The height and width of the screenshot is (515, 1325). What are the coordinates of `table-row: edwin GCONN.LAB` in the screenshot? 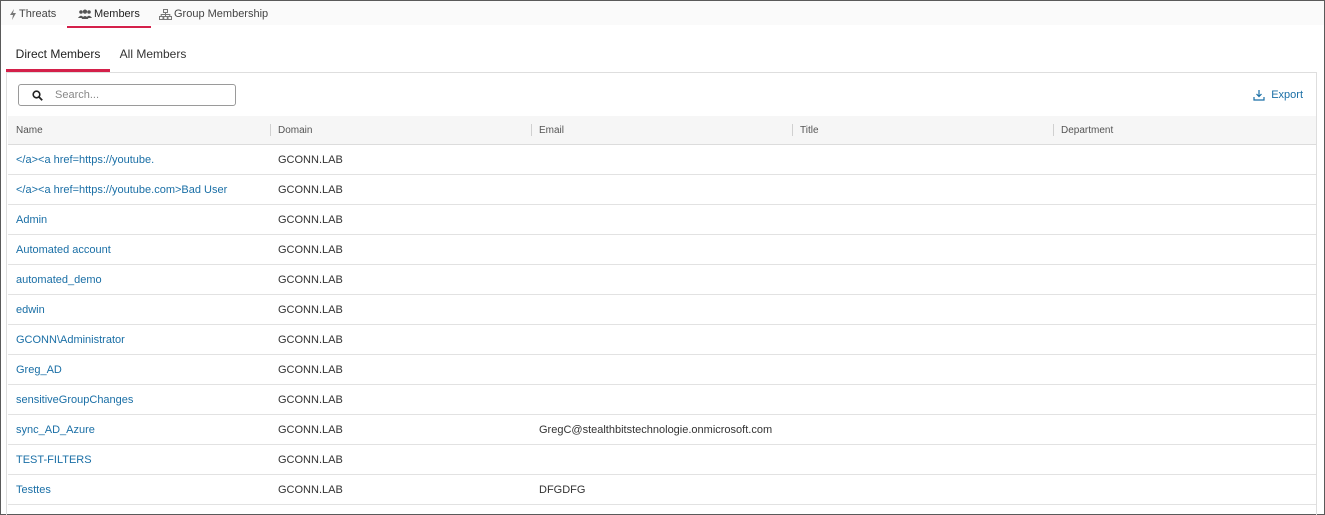 It's located at (662, 310).